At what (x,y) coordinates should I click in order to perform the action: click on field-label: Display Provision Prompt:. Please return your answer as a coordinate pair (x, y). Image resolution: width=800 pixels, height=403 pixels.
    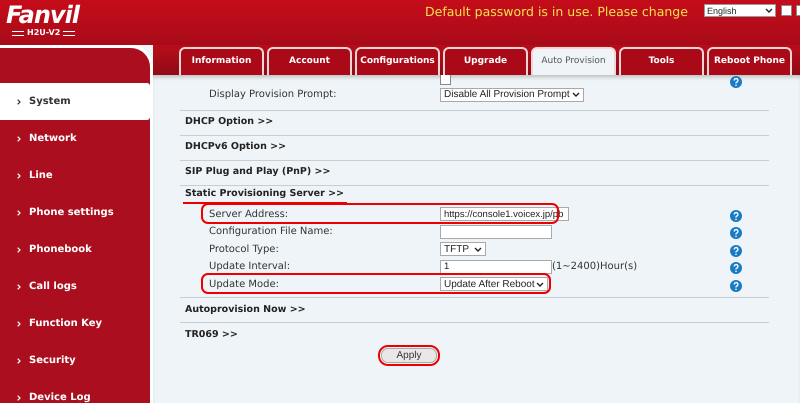
    Looking at the image, I should click on (273, 95).